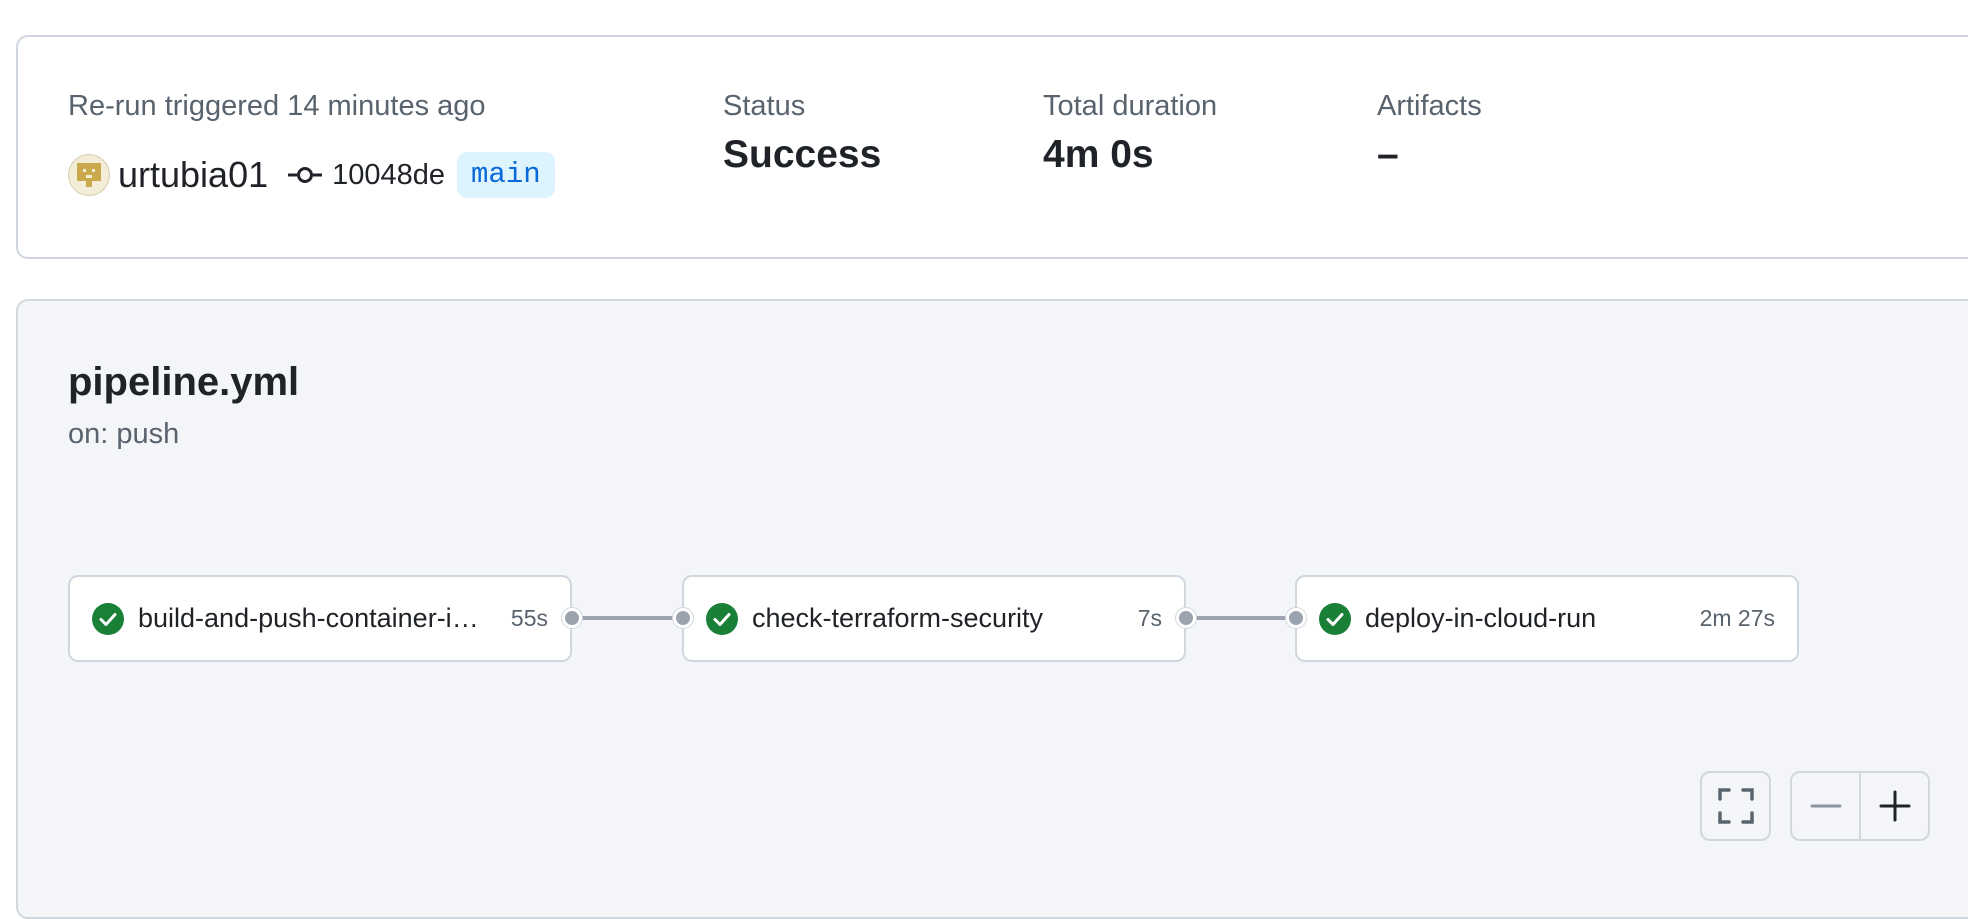  Describe the element at coordinates (305, 175) in the screenshot. I see `git-commit-icon` at that location.